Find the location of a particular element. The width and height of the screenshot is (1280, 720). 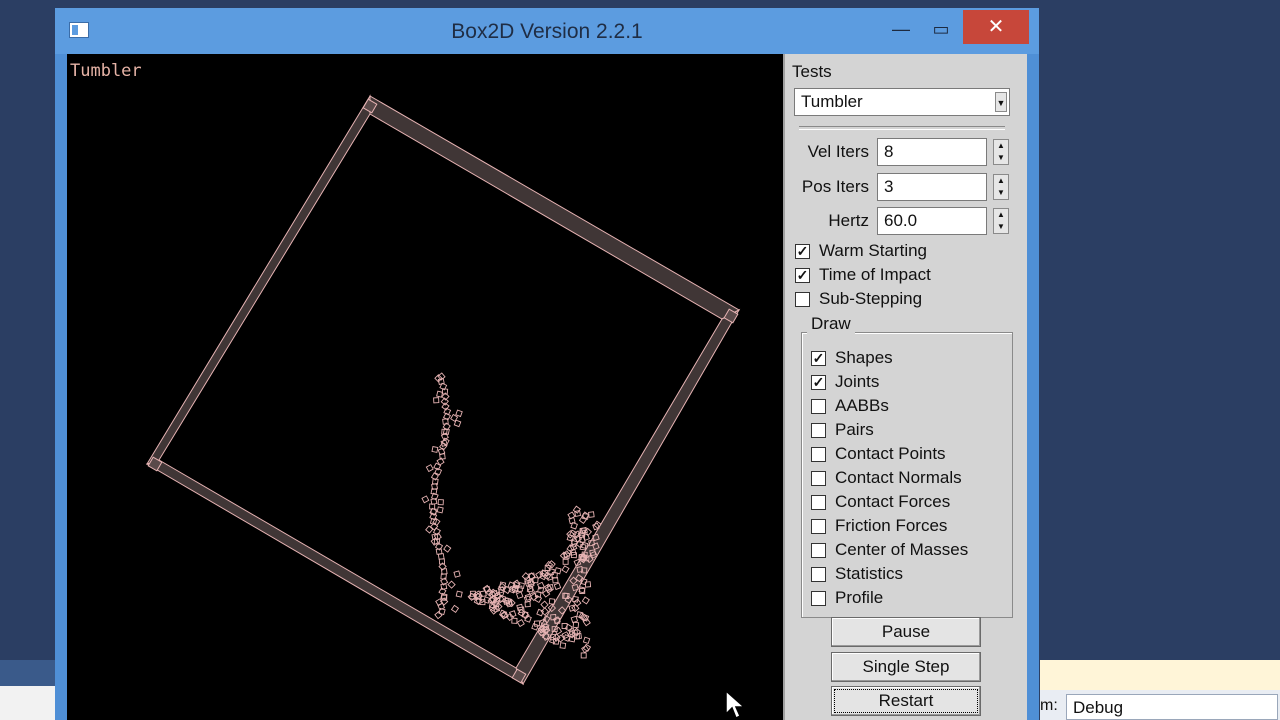

hertz-spinner: ▲ ▼ is located at coordinates (1001, 221).